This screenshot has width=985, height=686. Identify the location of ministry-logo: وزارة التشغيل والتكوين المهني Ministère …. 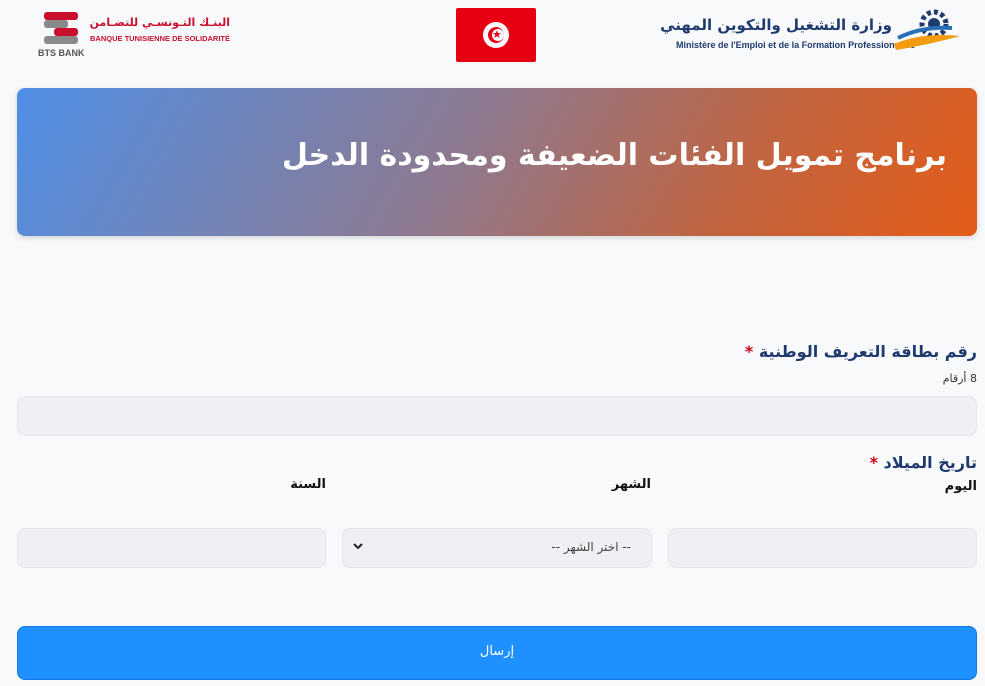
(812, 36).